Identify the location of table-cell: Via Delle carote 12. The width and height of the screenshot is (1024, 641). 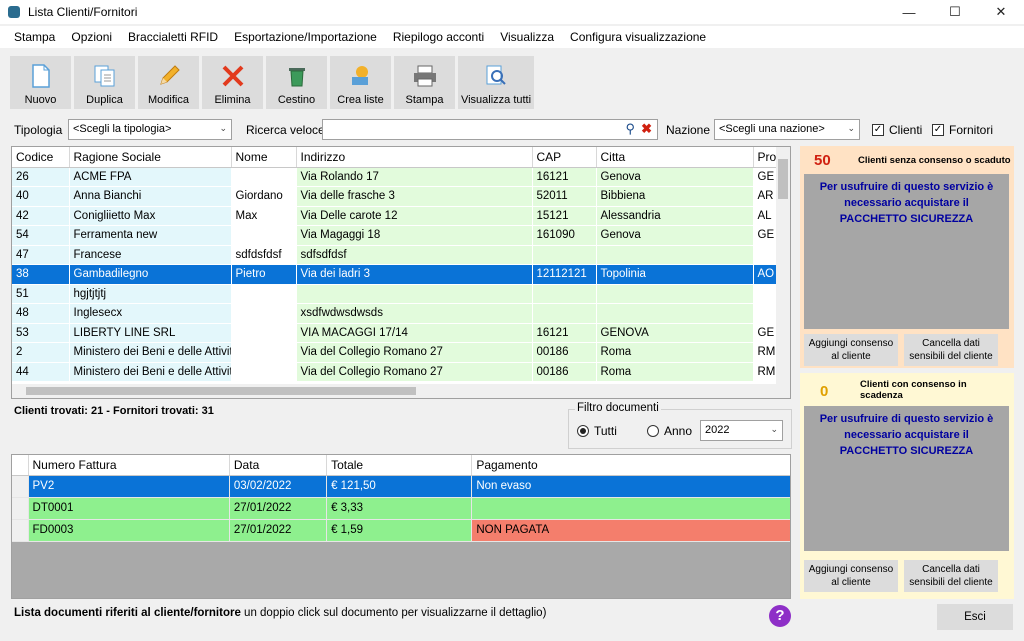
(414, 216).